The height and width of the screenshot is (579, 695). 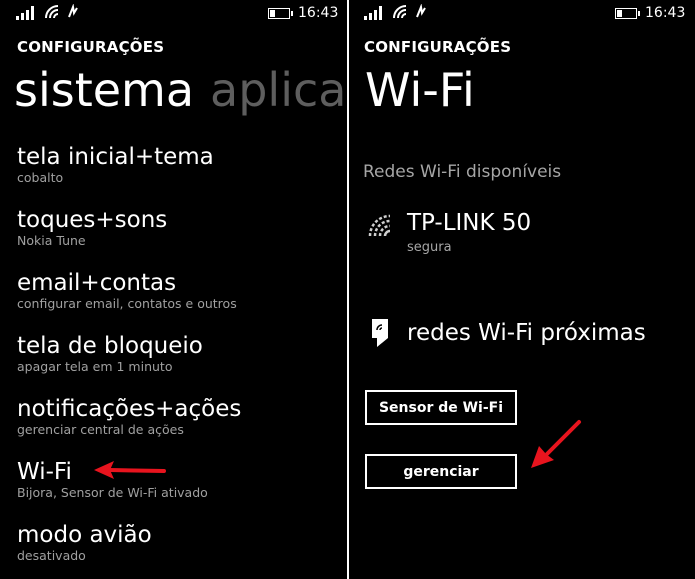 I want to click on menu-item-start-theme: tela inicial+tema cobalto, so click(x=182, y=171).